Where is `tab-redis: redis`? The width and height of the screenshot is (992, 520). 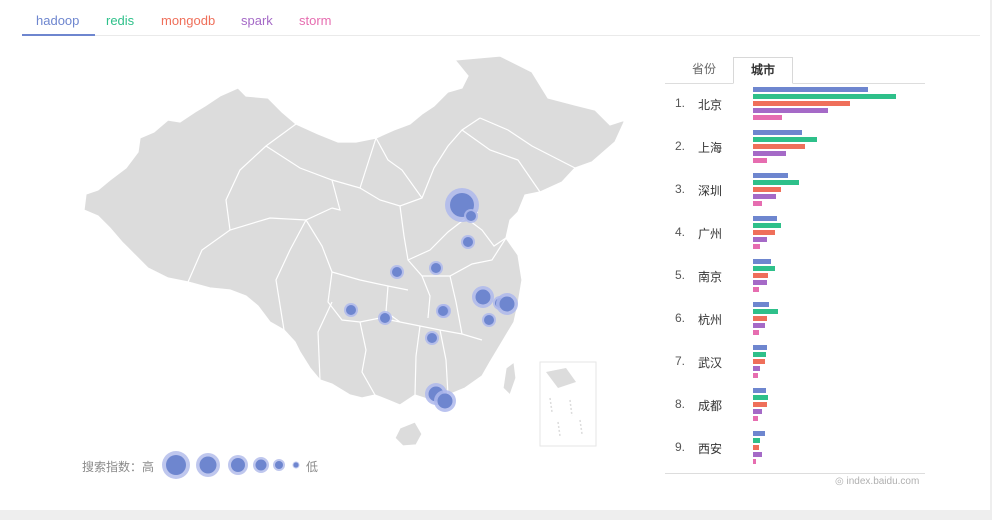 tab-redis: redis is located at coordinates (120, 20).